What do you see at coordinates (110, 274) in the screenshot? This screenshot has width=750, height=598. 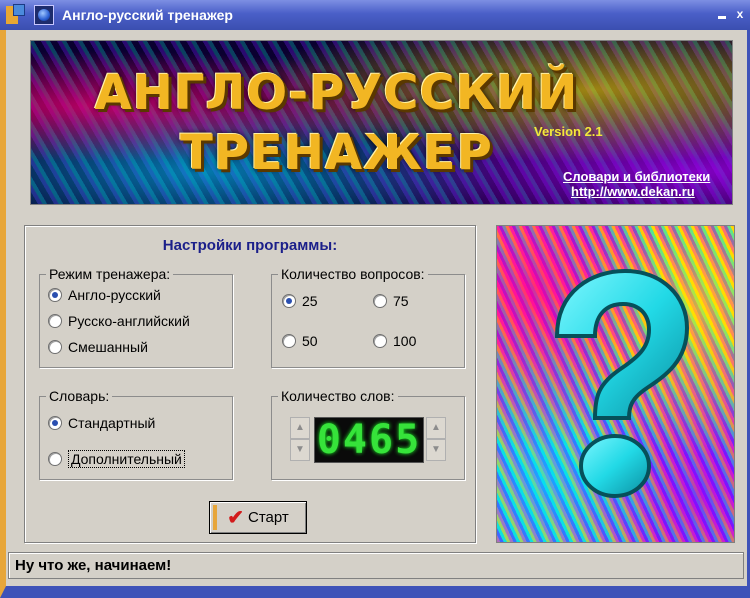 I see `trainer-mode-legend: Режим тренажера:` at bounding box center [110, 274].